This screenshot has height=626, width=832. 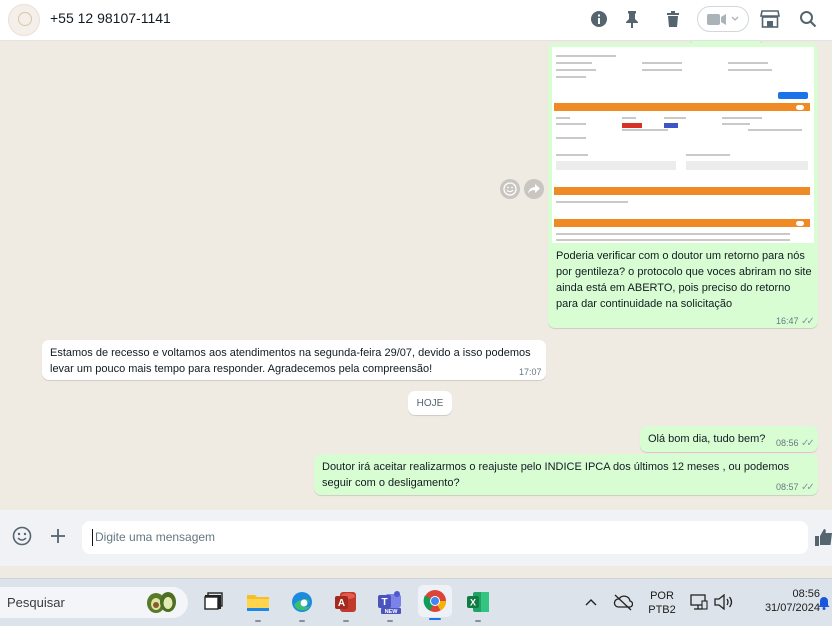 I want to click on attach-plus-icon, so click(x=58, y=536).